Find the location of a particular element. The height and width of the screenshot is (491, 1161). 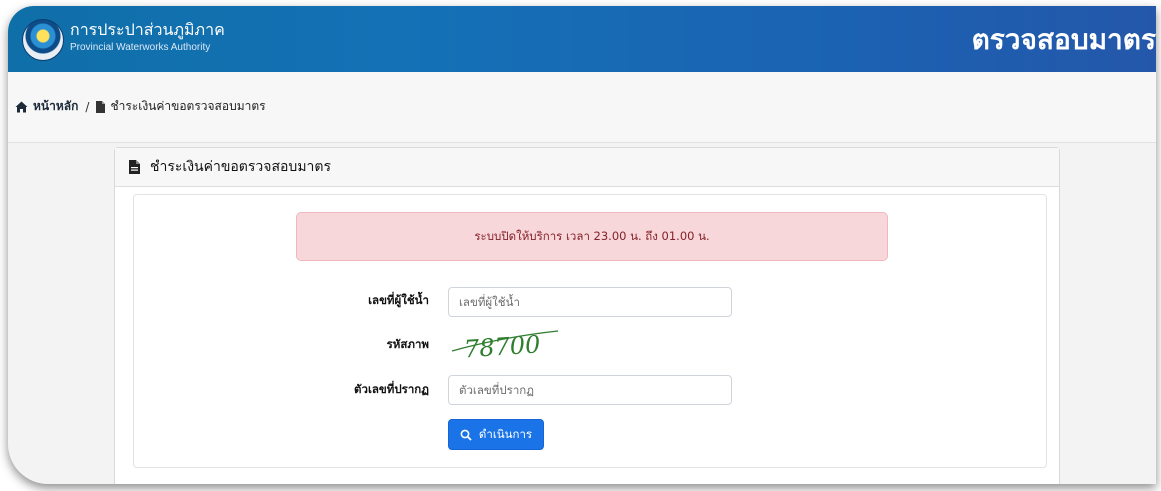

captcha-image: 78700 is located at coordinates (505, 346).